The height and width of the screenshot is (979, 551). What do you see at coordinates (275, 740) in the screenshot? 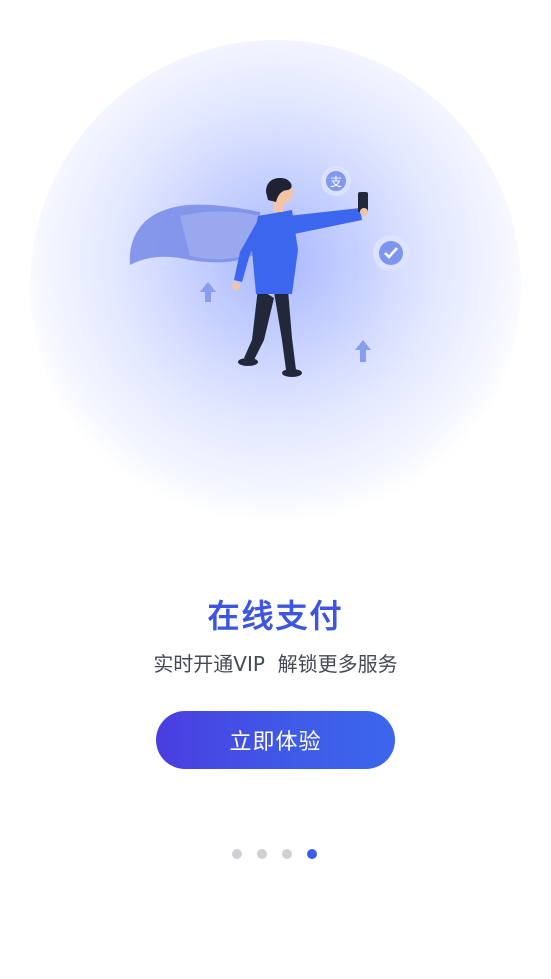
I see `try-now-button: 立即体验` at bounding box center [275, 740].